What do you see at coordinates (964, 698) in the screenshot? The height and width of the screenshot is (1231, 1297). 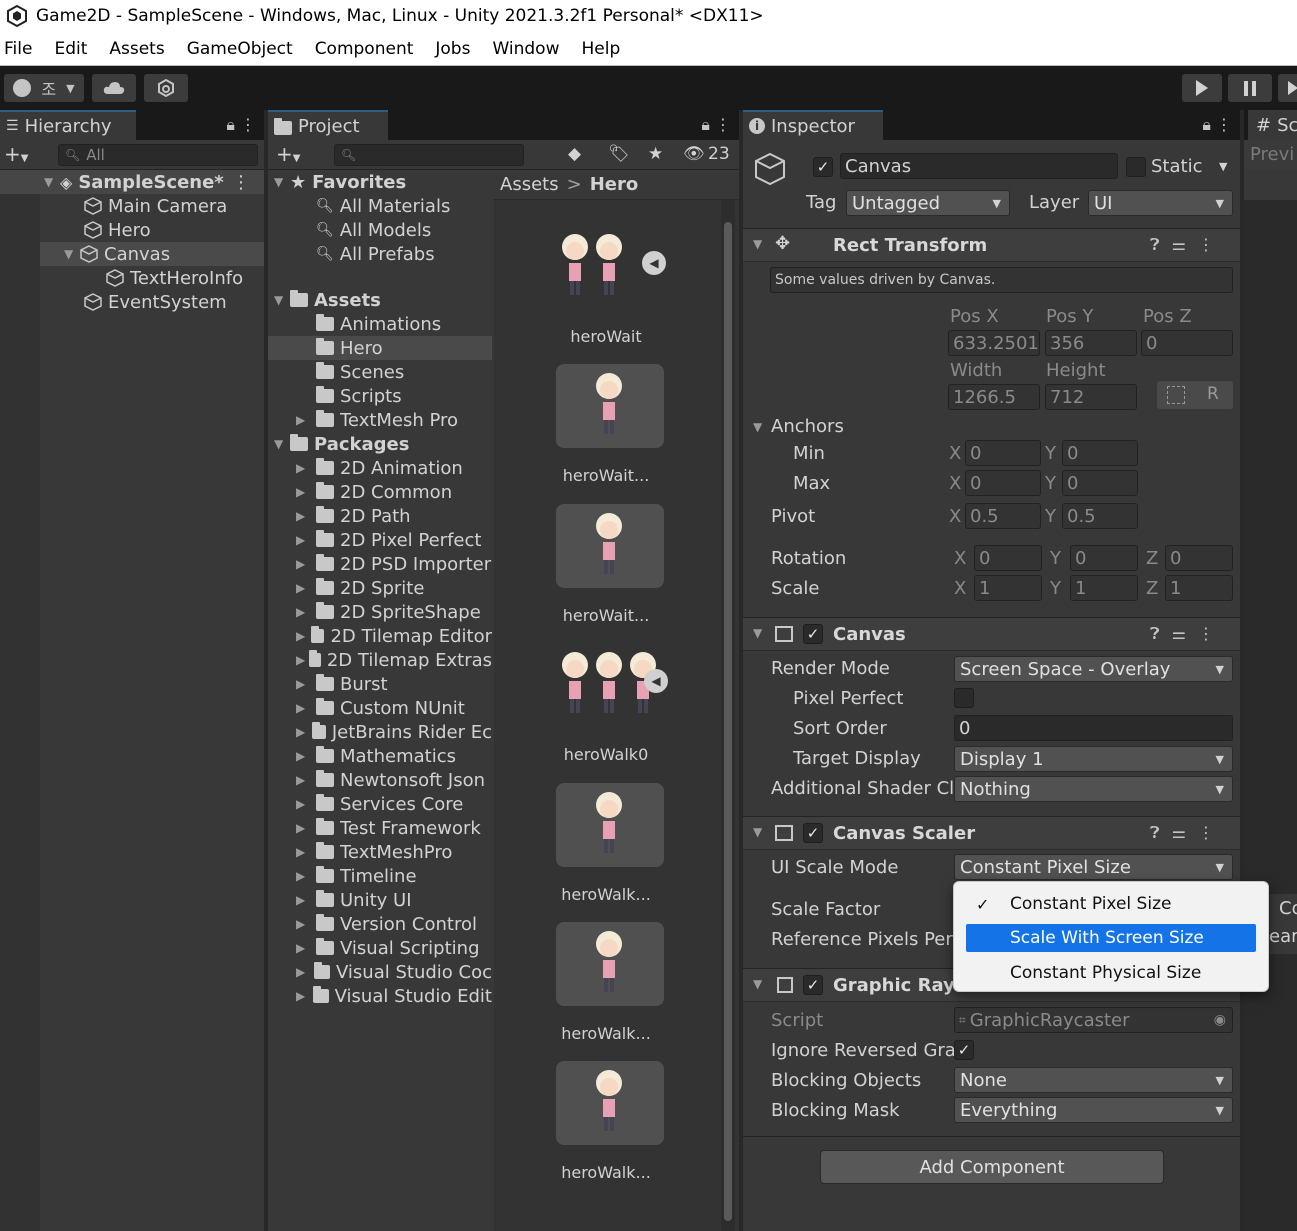 I see `pixel-perfect-checkbox` at bounding box center [964, 698].